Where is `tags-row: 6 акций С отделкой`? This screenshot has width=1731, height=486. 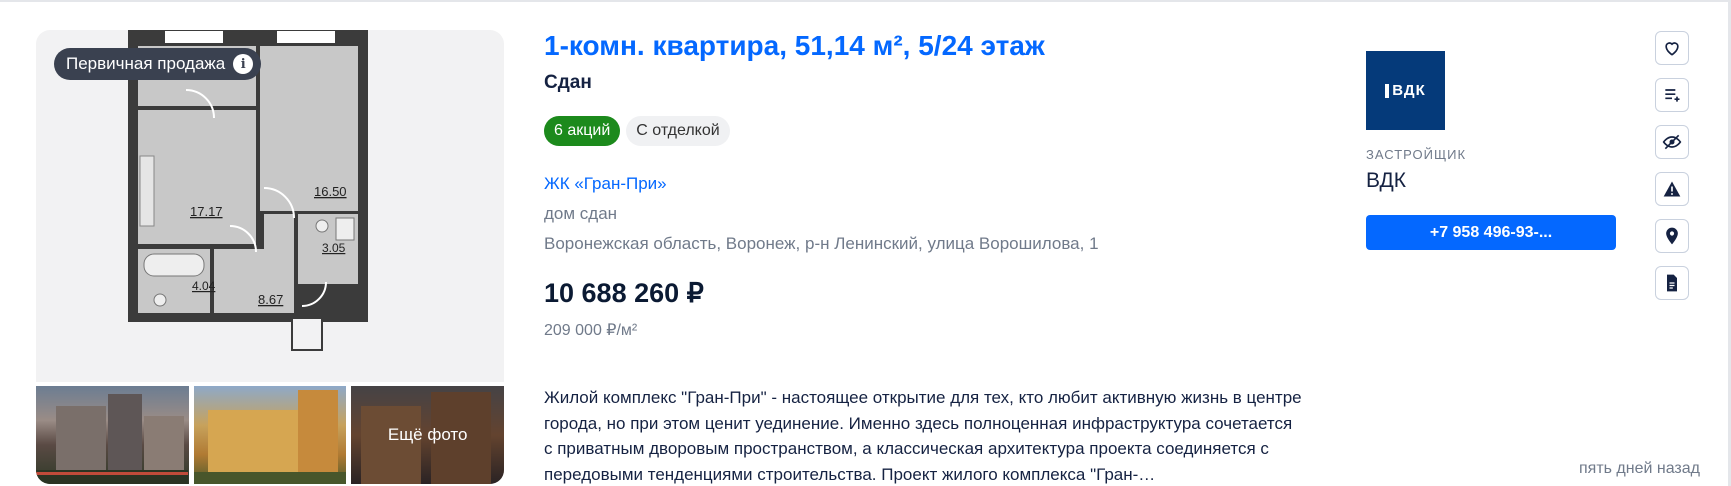 tags-row: 6 акций С отделкой is located at coordinates (637, 131).